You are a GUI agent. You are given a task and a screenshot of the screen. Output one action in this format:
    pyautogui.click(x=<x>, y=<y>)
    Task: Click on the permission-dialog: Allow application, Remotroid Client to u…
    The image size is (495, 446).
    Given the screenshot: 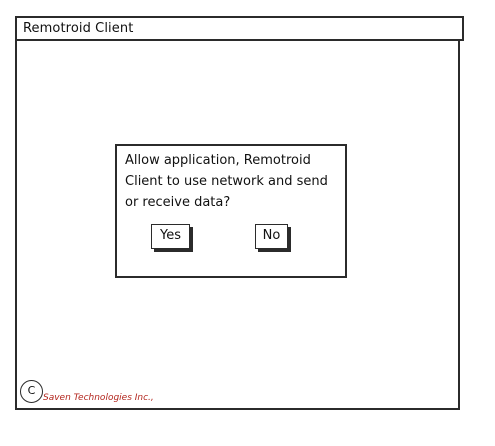 What is the action you would take?
    pyautogui.click(x=231, y=211)
    